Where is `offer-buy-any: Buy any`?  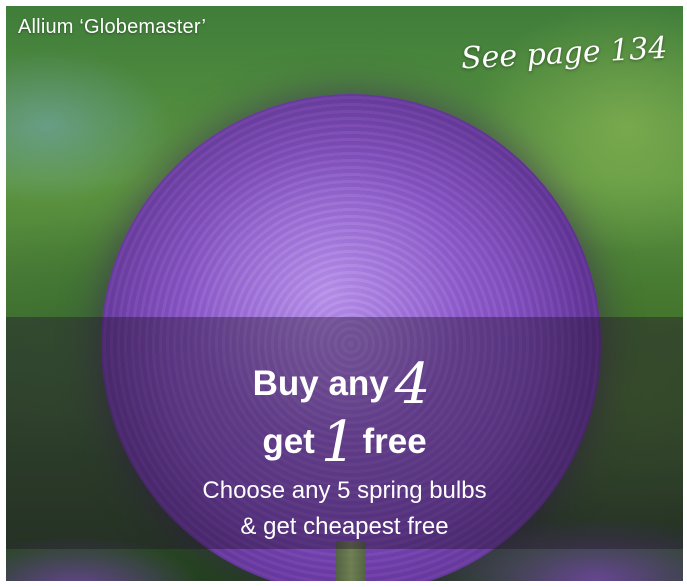
offer-buy-any: Buy any is located at coordinates (320, 383).